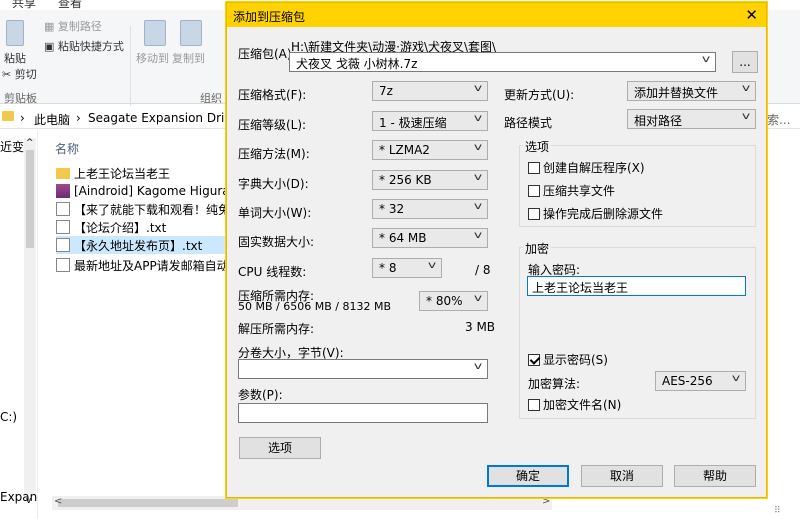 Image resolution: width=800 pixels, height=519 pixels. What do you see at coordinates (188, 58) in the screenshot?
I see `copy-to-button: 复制到` at bounding box center [188, 58].